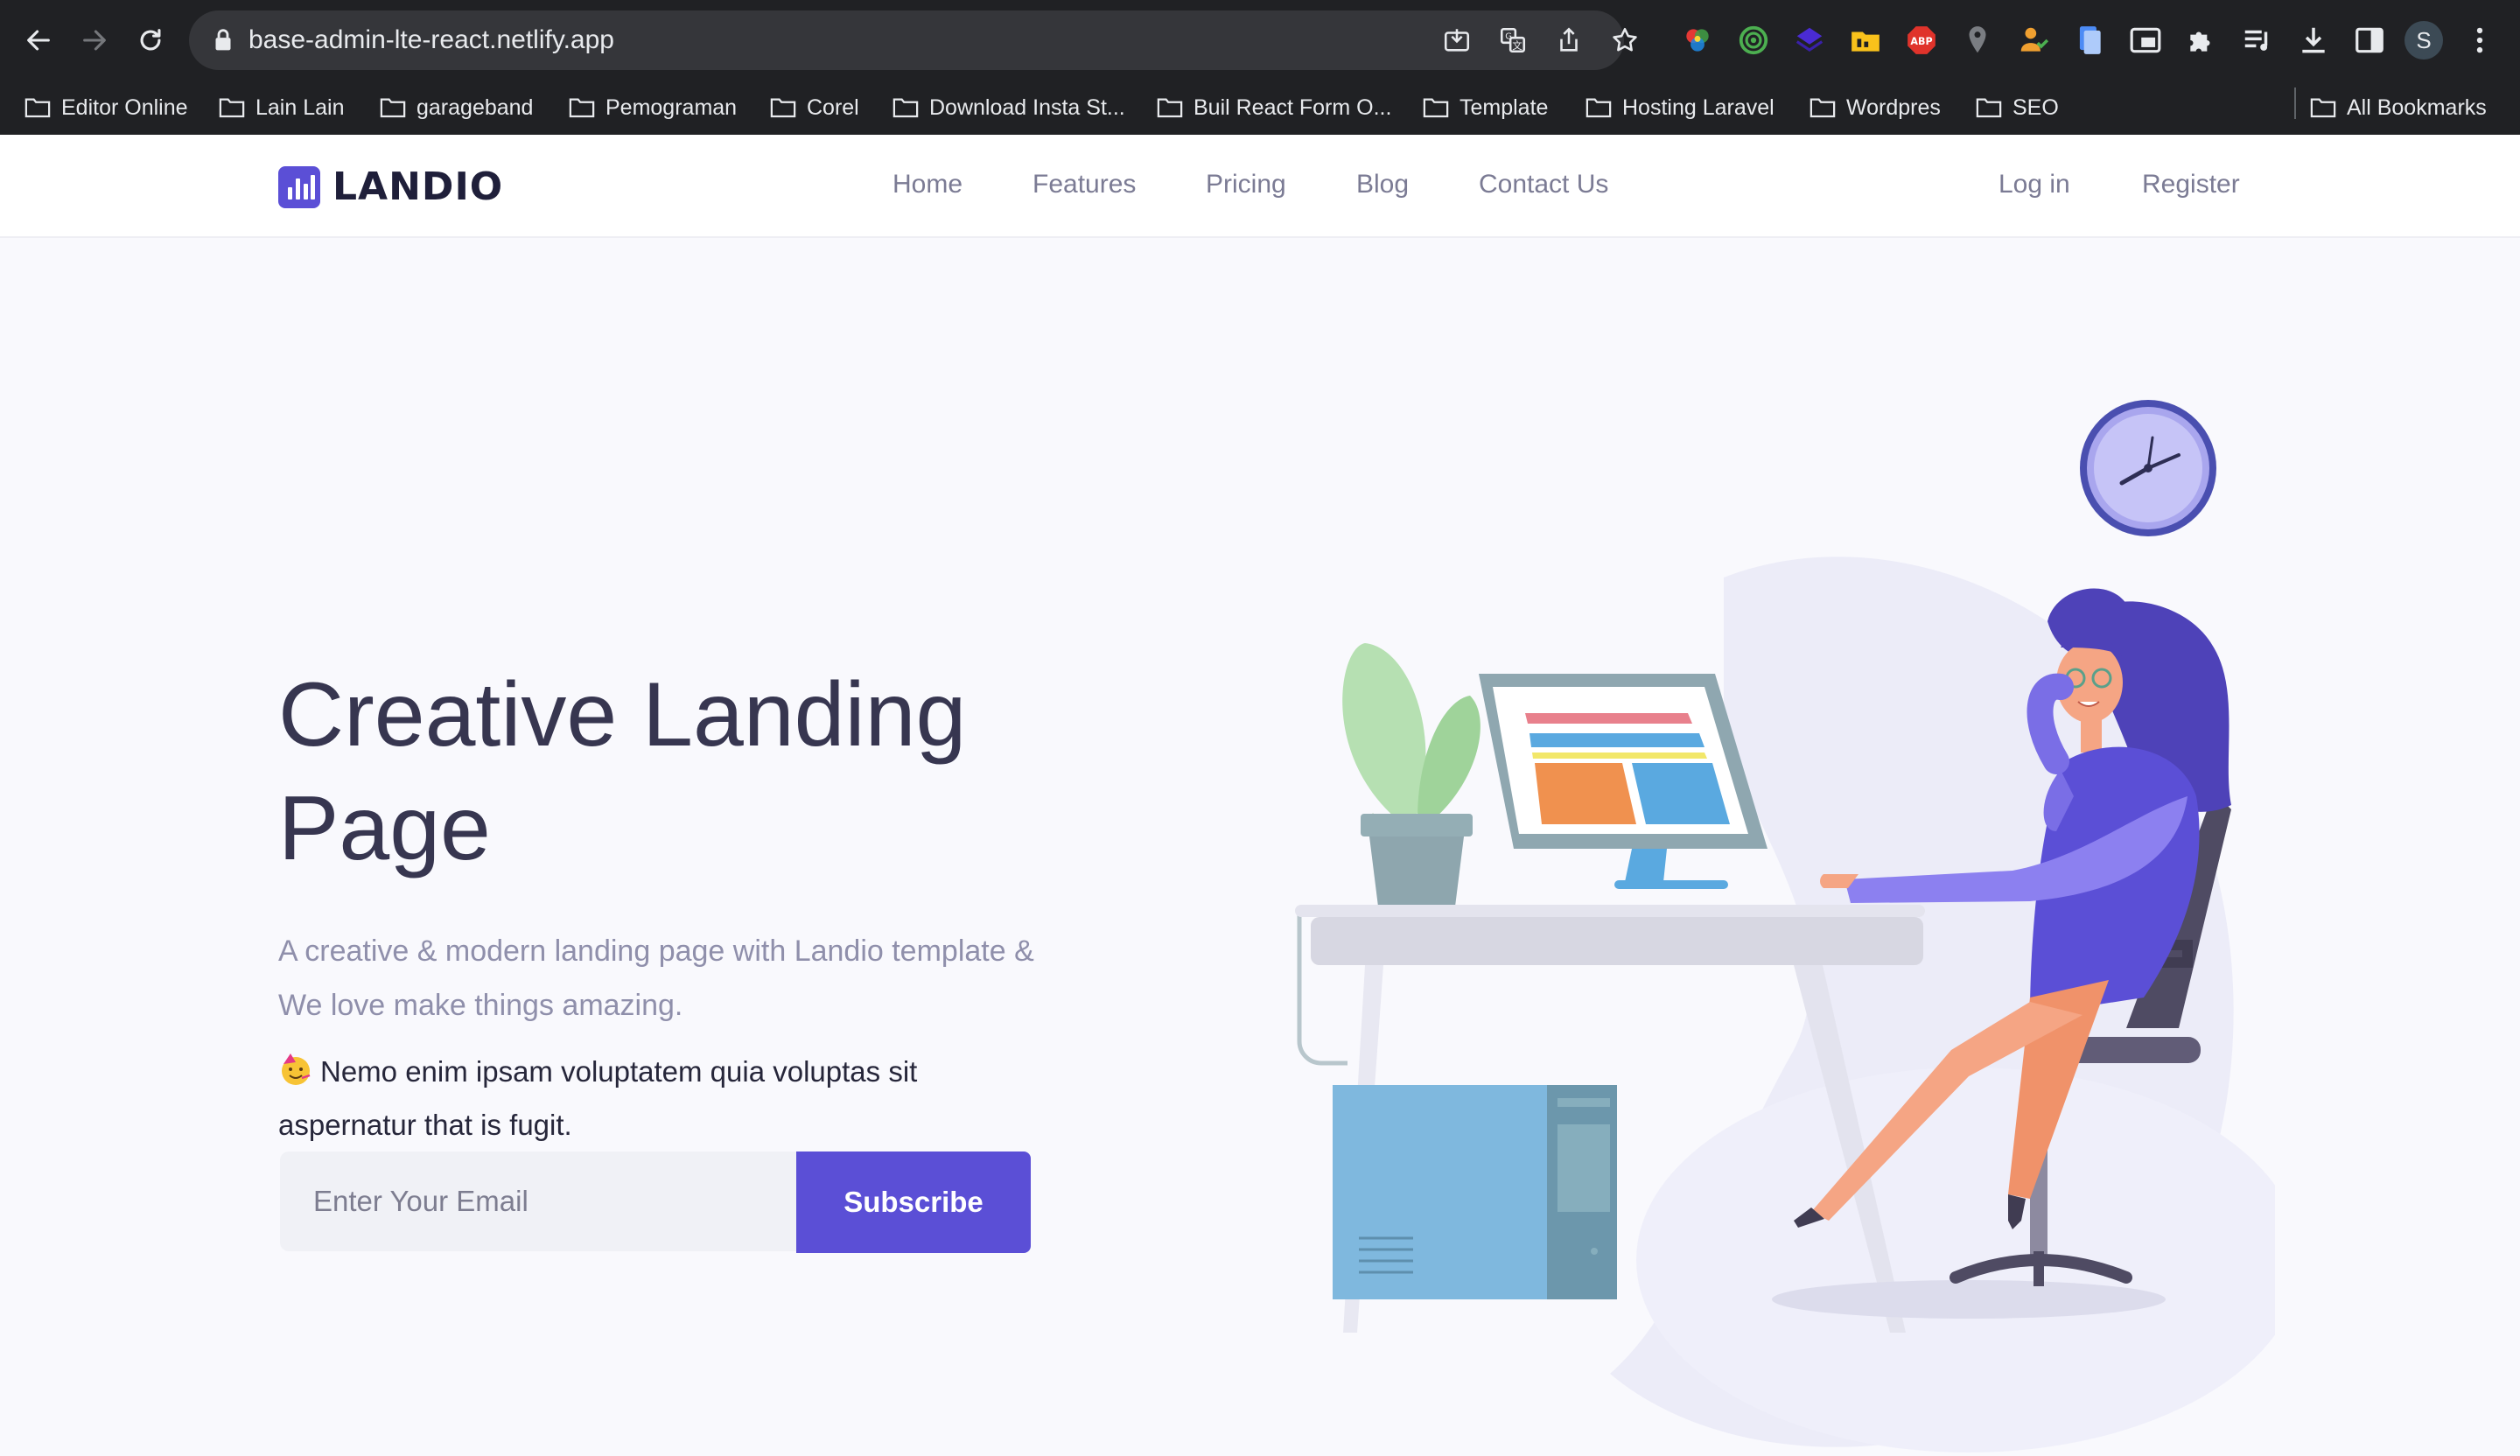 Image resolution: width=2520 pixels, height=1456 pixels. I want to click on kebab-menu-icon, so click(2479, 40).